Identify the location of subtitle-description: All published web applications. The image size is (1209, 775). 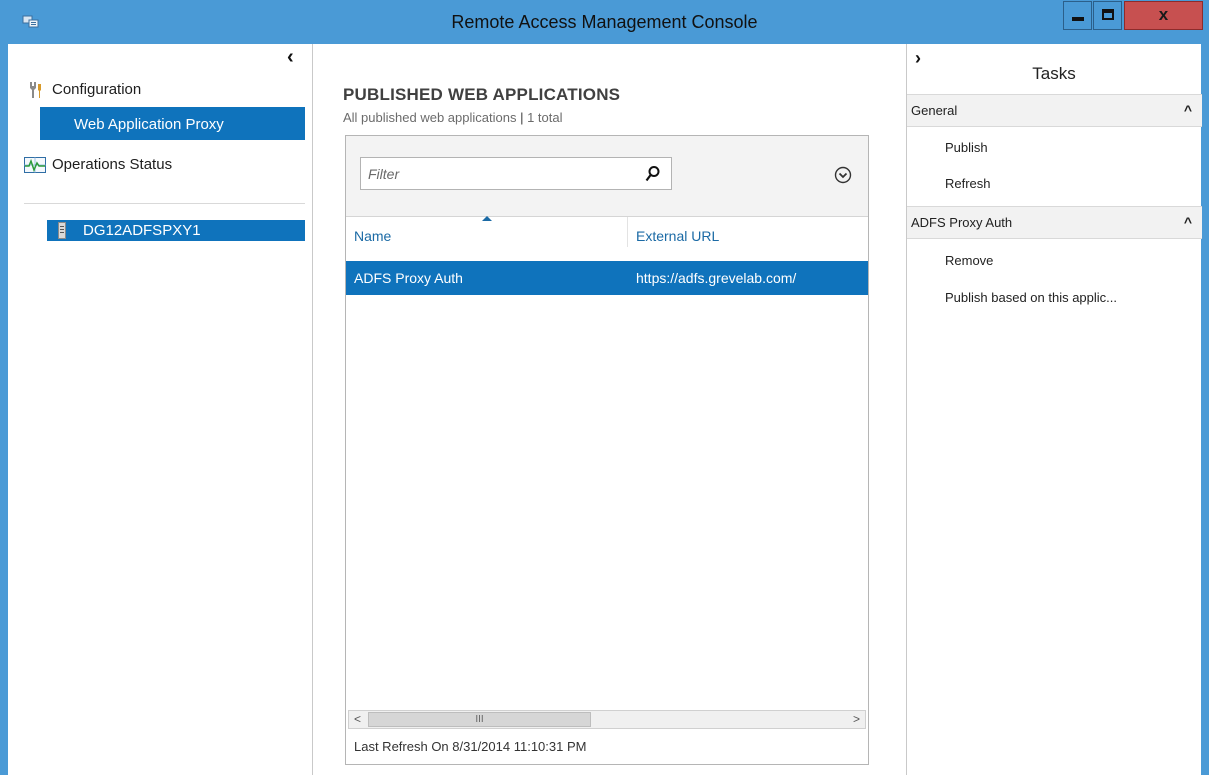
(430, 117).